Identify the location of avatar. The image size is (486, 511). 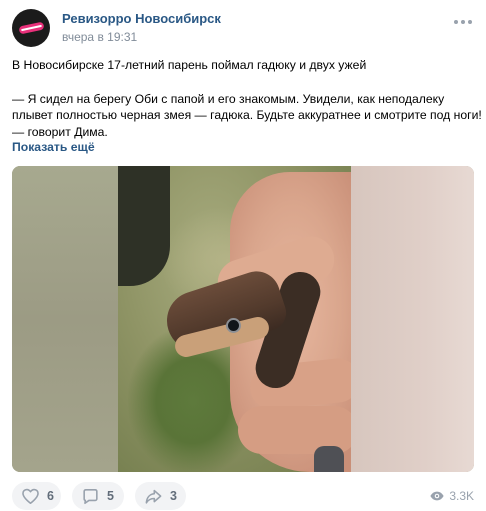
(31, 28).